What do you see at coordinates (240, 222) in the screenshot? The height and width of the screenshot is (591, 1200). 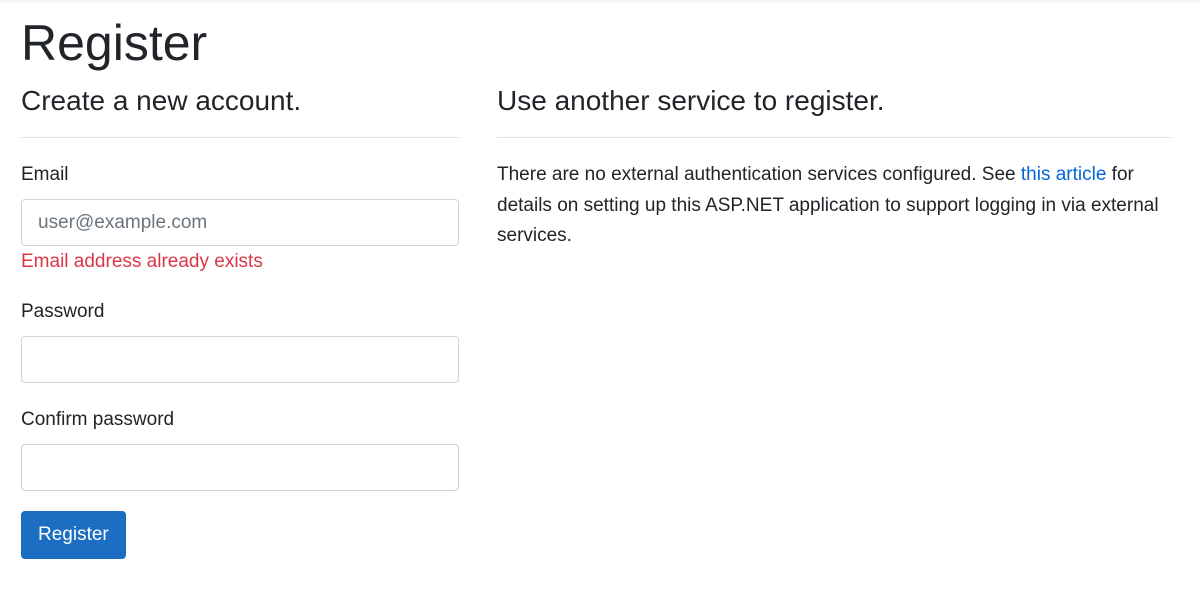 I see `email-field` at bounding box center [240, 222].